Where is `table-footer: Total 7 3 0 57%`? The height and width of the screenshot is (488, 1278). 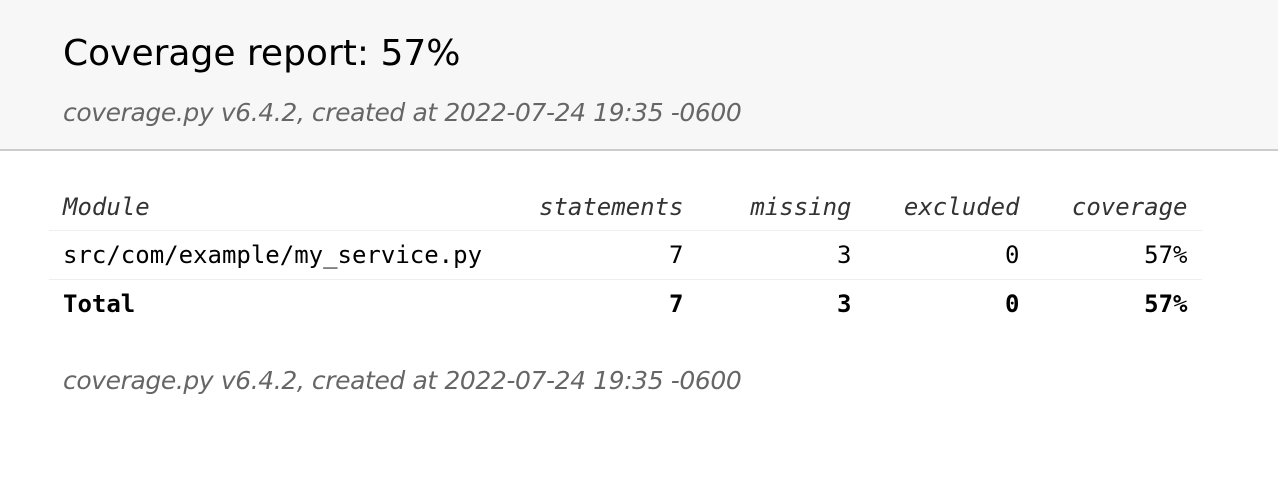 table-footer: Total 7 3 0 57% is located at coordinates (625, 304).